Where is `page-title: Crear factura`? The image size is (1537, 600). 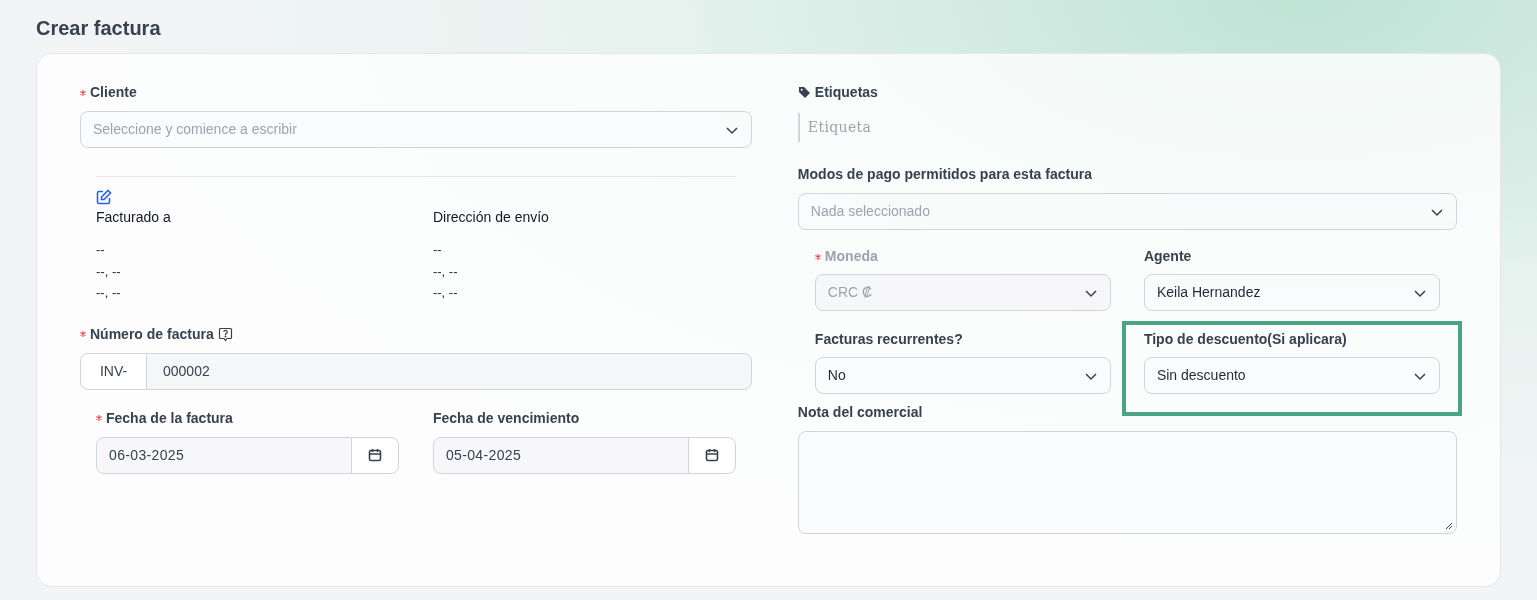
page-title: Crear factura is located at coordinates (98, 28).